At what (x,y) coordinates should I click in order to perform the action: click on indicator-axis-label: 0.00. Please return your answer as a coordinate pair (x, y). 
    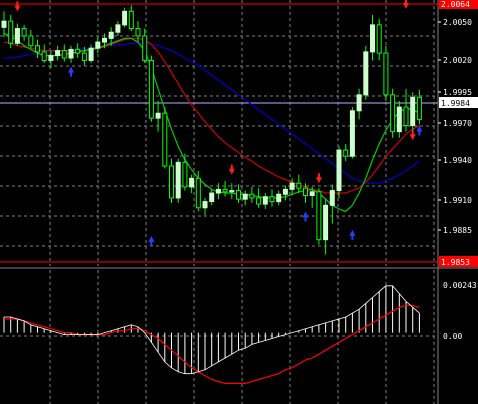
    Looking at the image, I should click on (452, 336).